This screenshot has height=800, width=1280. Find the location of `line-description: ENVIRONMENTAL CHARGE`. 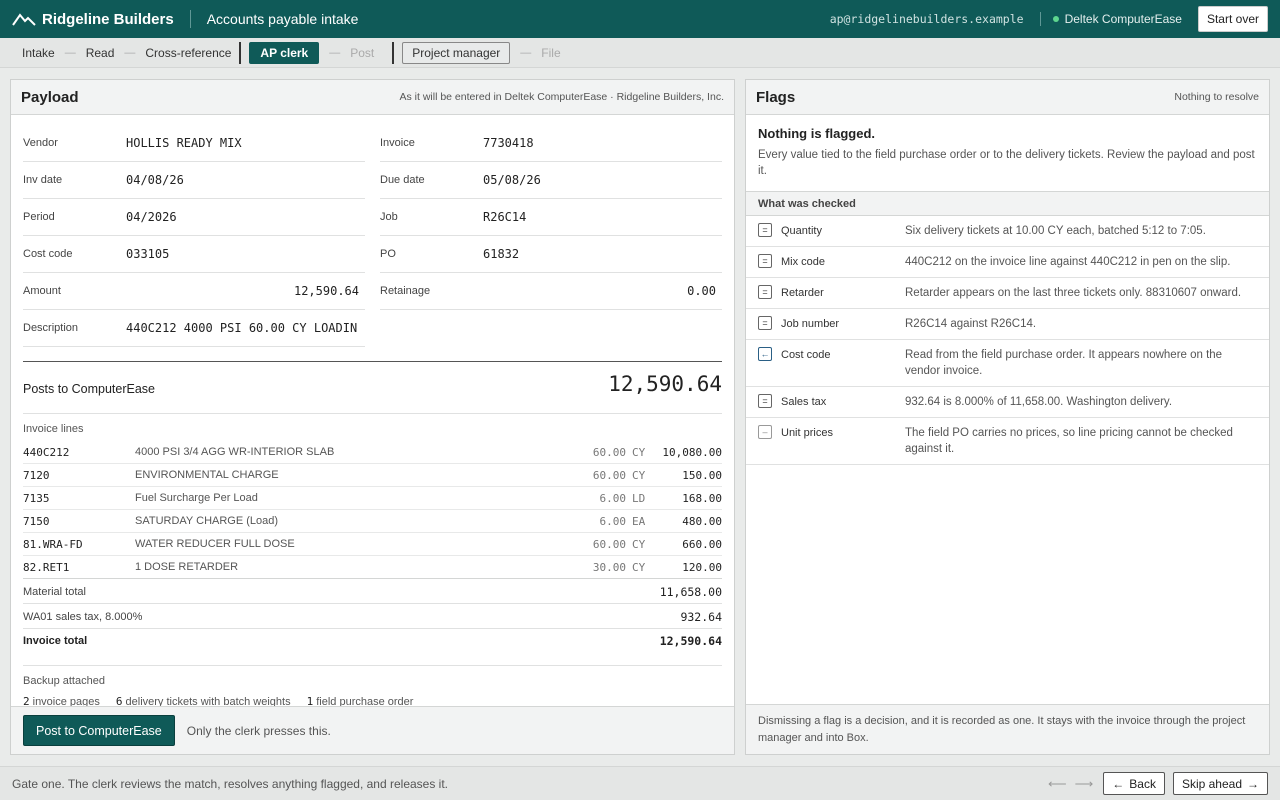

line-description: ENVIRONMENTAL CHARGE is located at coordinates (207, 475).